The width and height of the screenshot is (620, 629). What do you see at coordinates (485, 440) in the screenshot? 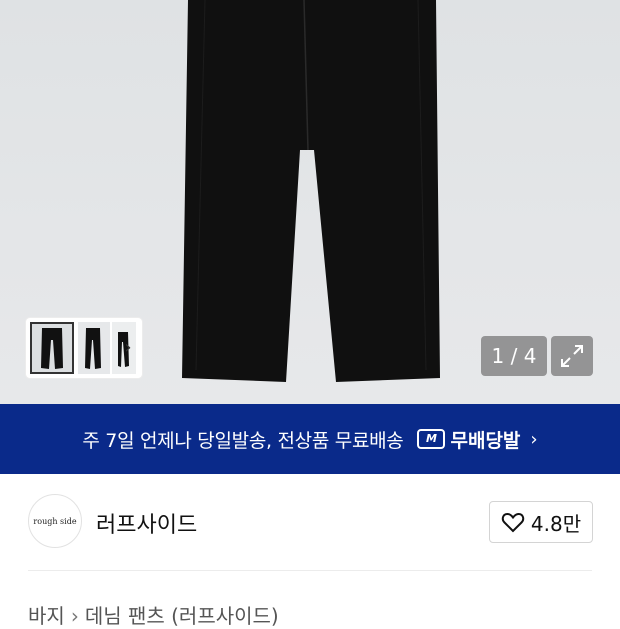
I see `badge-label: 무배당발` at bounding box center [485, 440].